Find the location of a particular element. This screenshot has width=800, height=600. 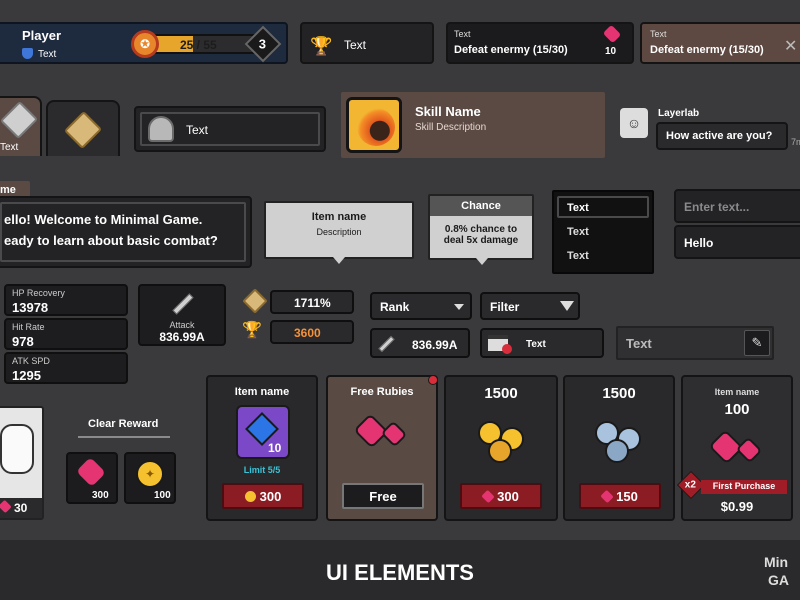

character-count: 30 is located at coordinates (21, 508).